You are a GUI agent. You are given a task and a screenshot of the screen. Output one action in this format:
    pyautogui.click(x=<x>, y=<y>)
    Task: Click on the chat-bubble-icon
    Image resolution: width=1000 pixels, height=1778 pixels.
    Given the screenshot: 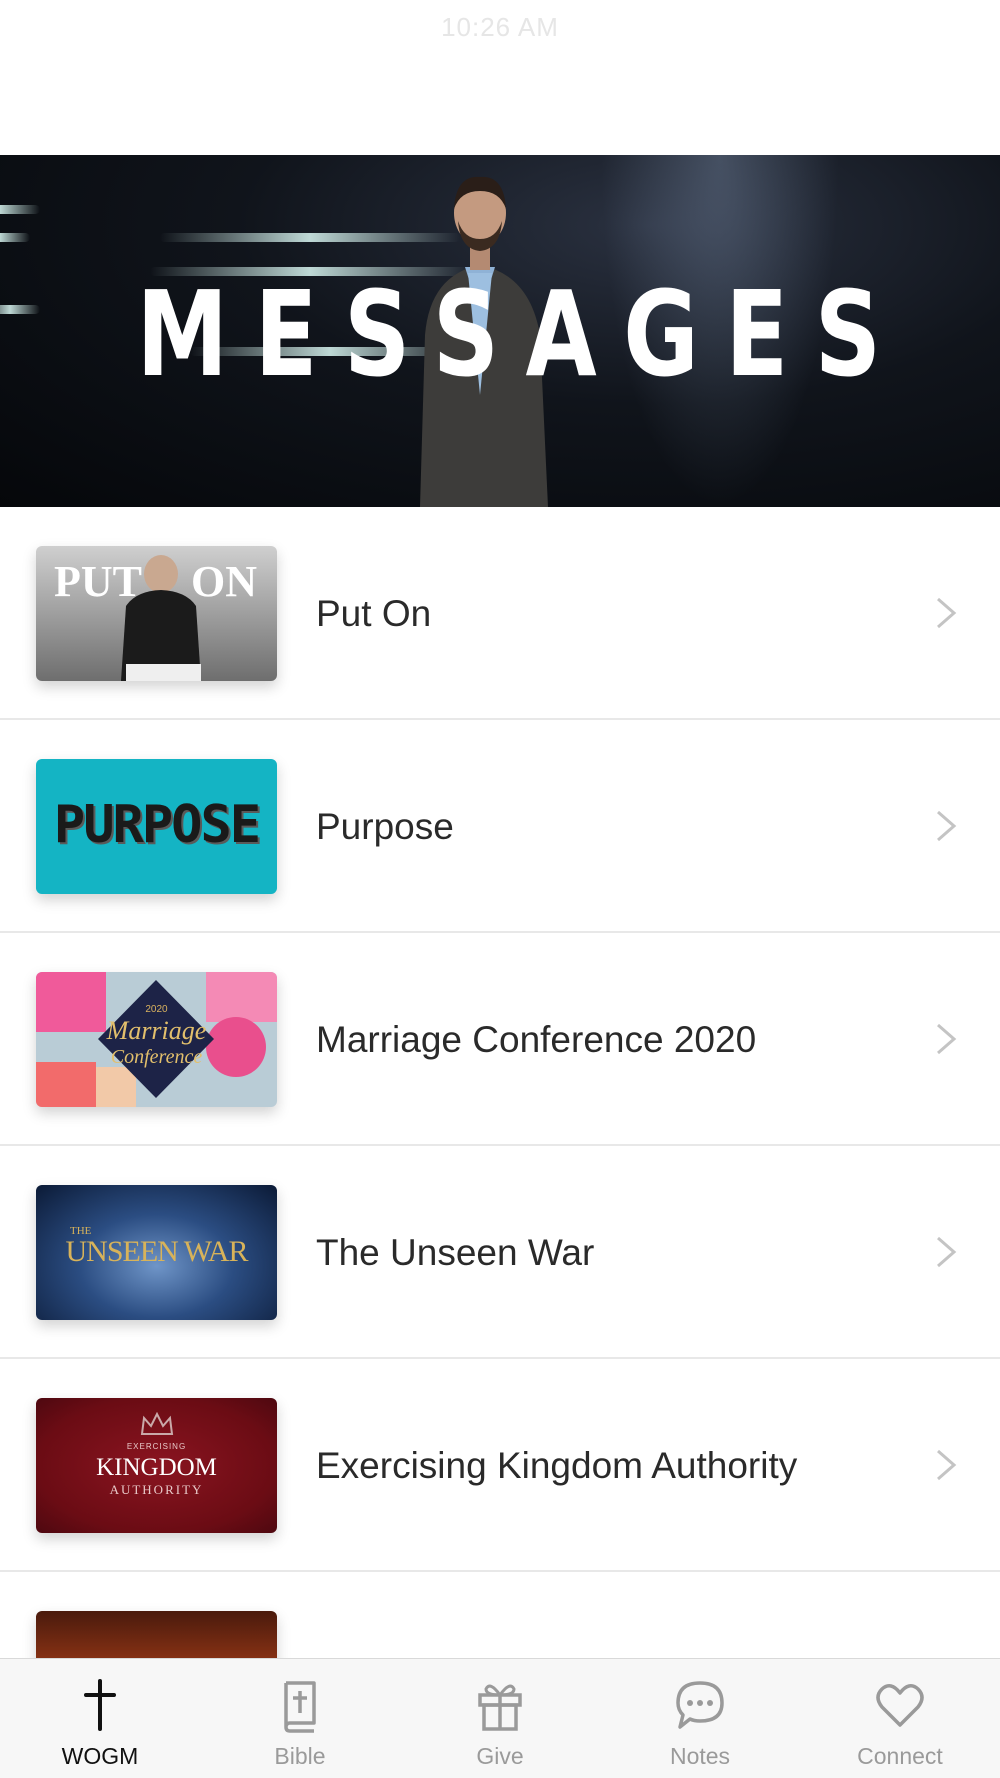 What is the action you would take?
    pyautogui.click(x=700, y=1705)
    